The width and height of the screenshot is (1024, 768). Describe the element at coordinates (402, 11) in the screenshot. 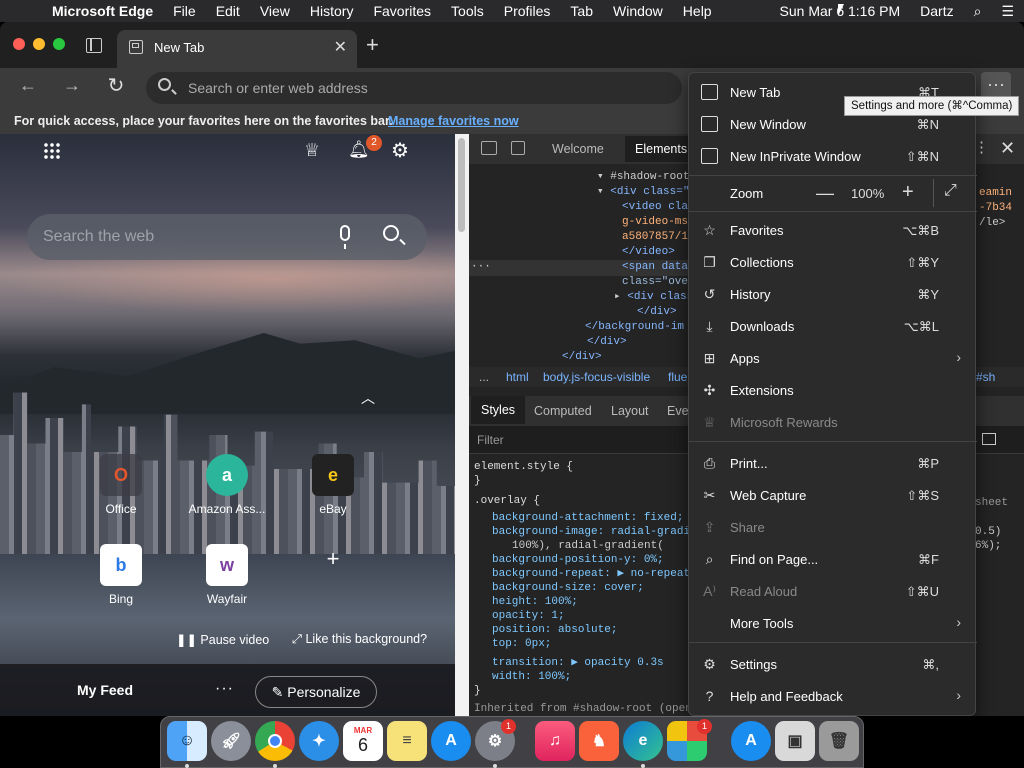

I see `menu-favorites: Favorites` at that location.